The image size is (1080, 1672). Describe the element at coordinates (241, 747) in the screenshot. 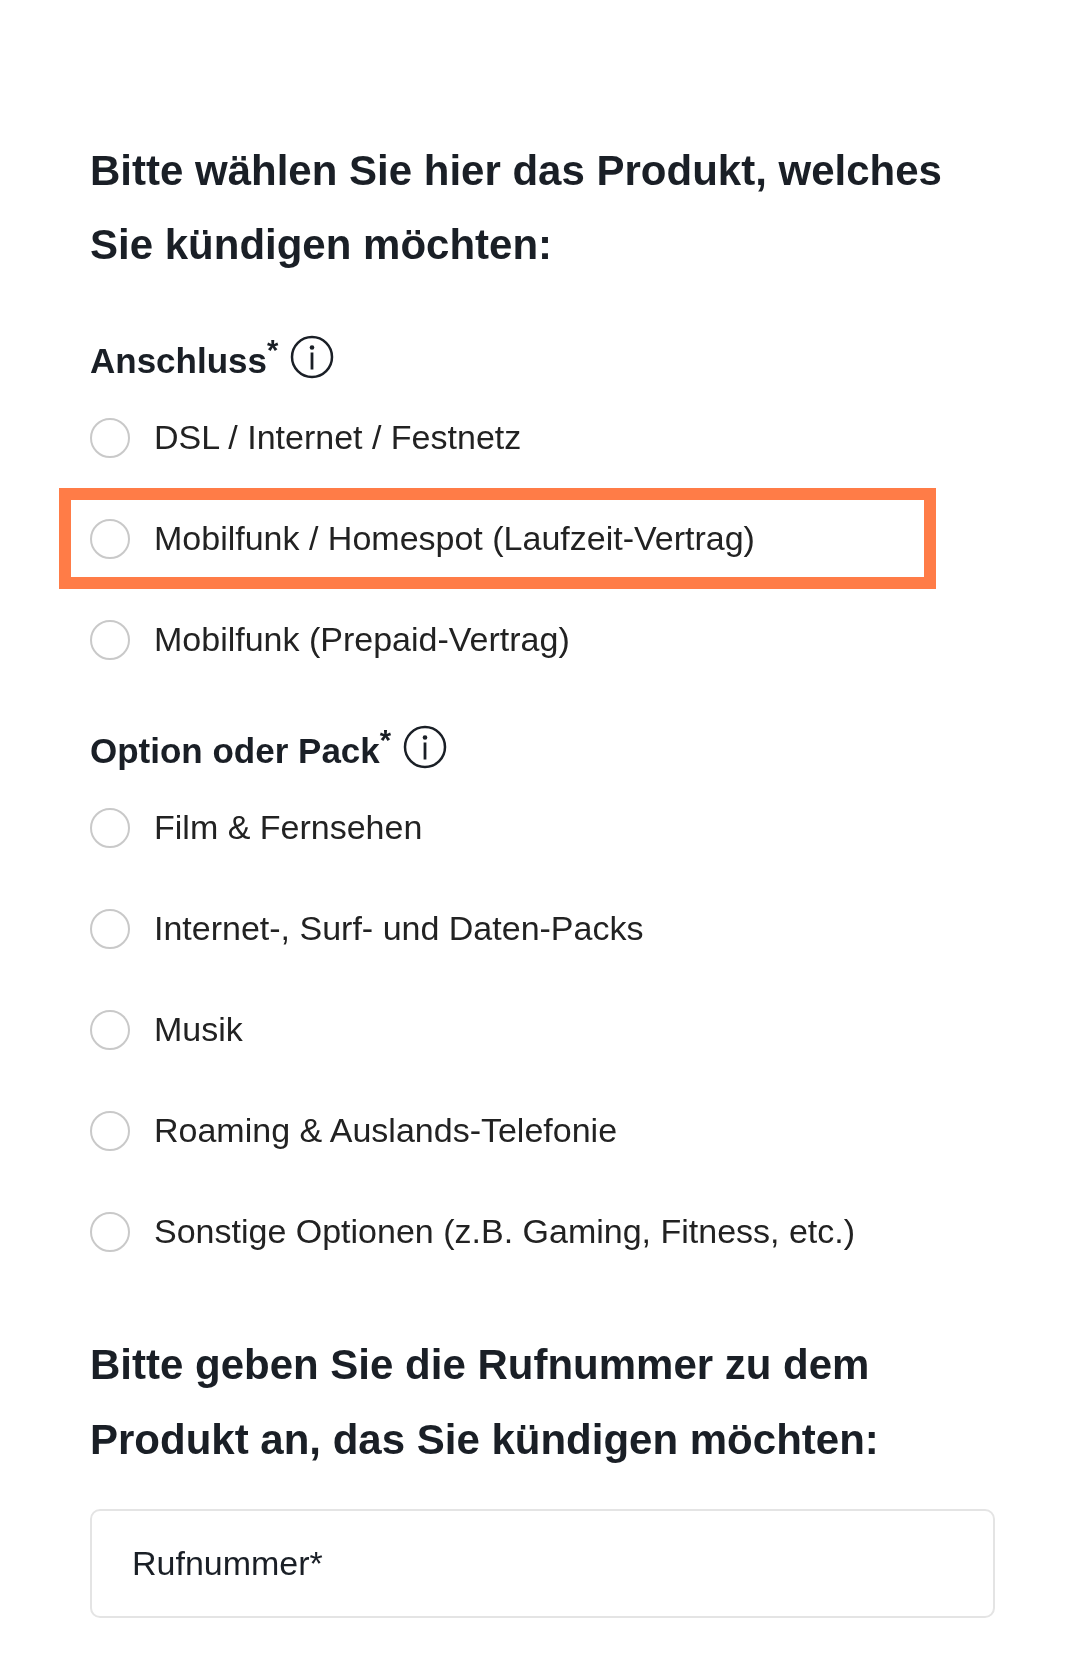

I see `group-label: Option oder Pack$^{*}$` at that location.